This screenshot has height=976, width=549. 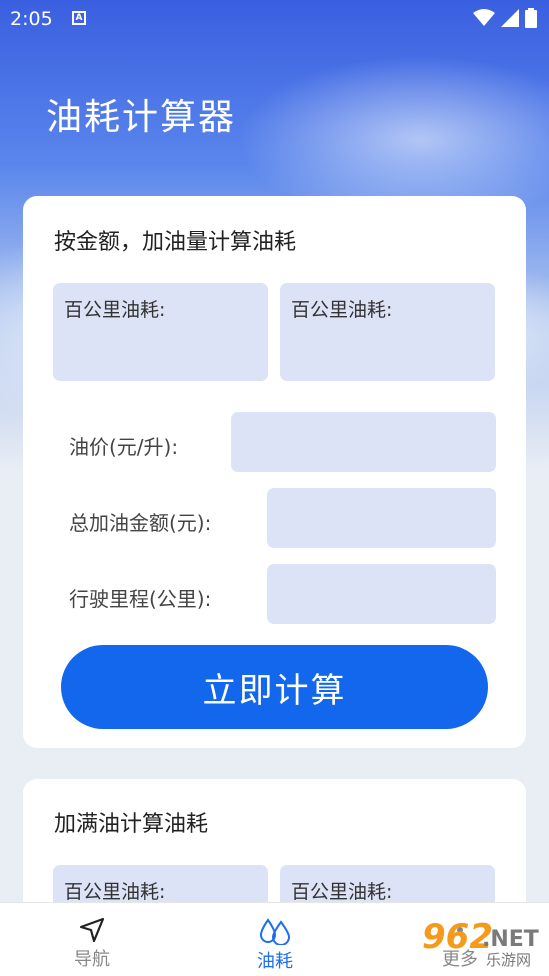 I want to click on result-box-right: 百公里油耗:, so click(x=387, y=332).